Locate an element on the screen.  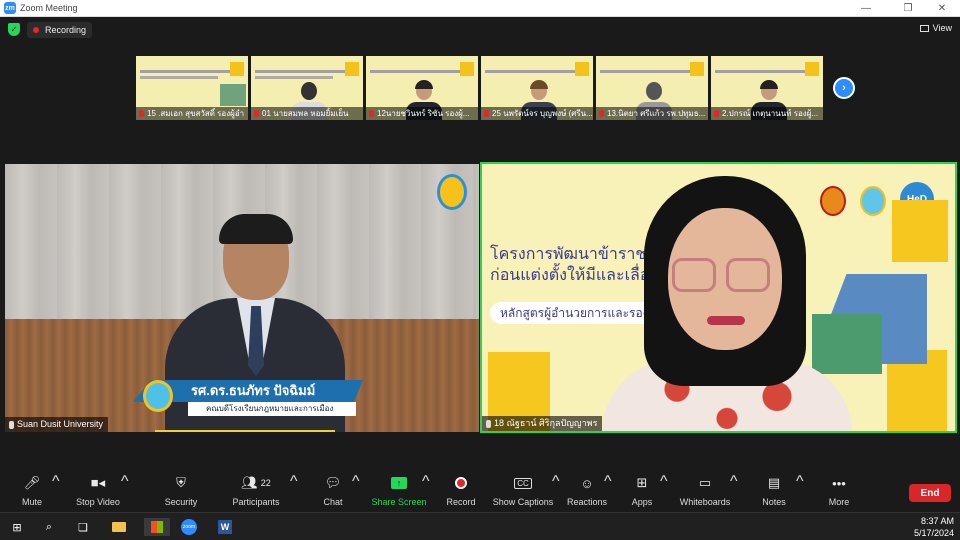
file-explorer-icon is located at coordinates (119, 527).